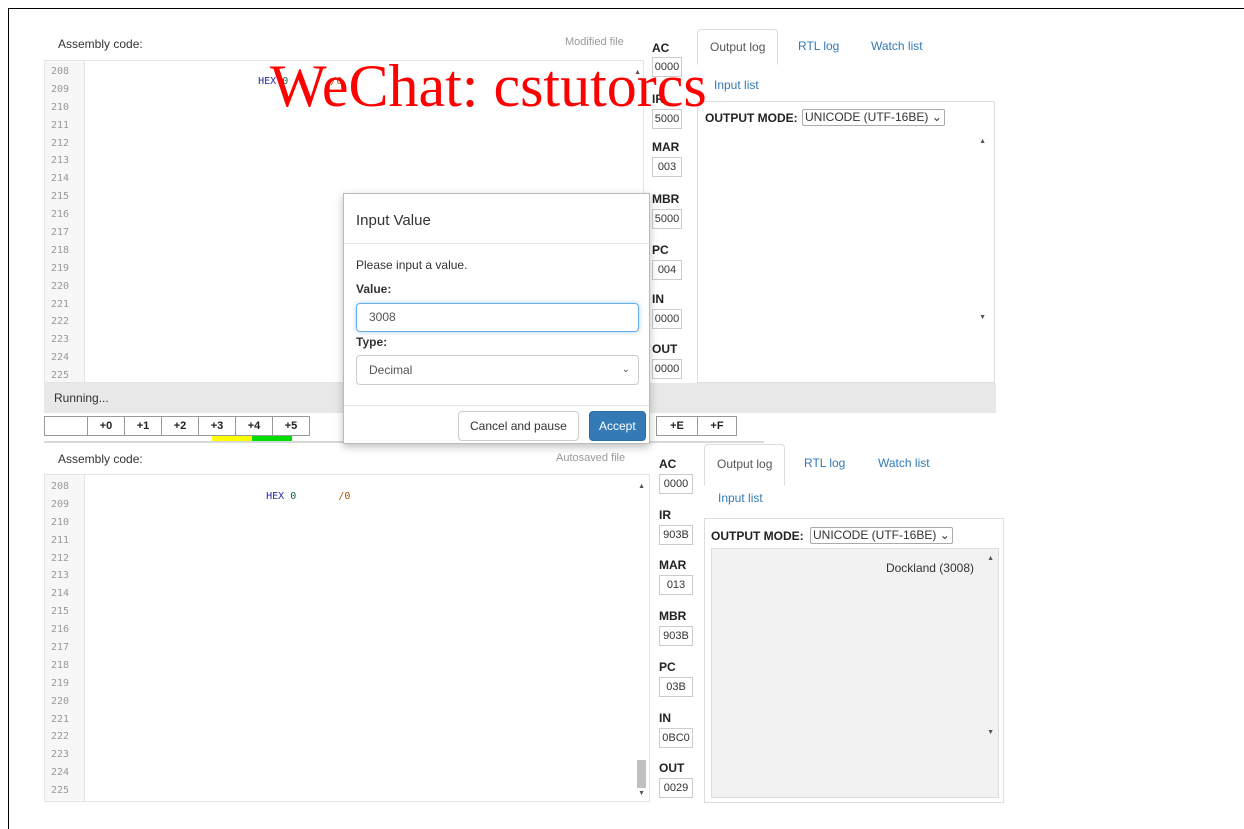 Image resolution: width=1244 pixels, height=829 pixels. Describe the element at coordinates (488, 86) in the screenshot. I see `watermark: WeChat: cstutorcs` at that location.